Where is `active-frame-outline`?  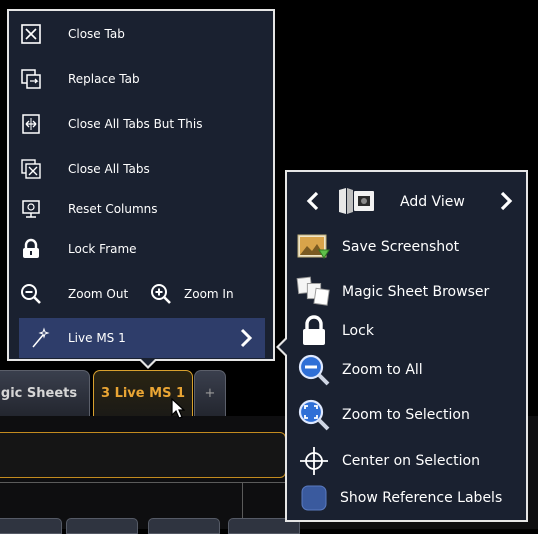 active-frame-outline is located at coordinates (143, 455).